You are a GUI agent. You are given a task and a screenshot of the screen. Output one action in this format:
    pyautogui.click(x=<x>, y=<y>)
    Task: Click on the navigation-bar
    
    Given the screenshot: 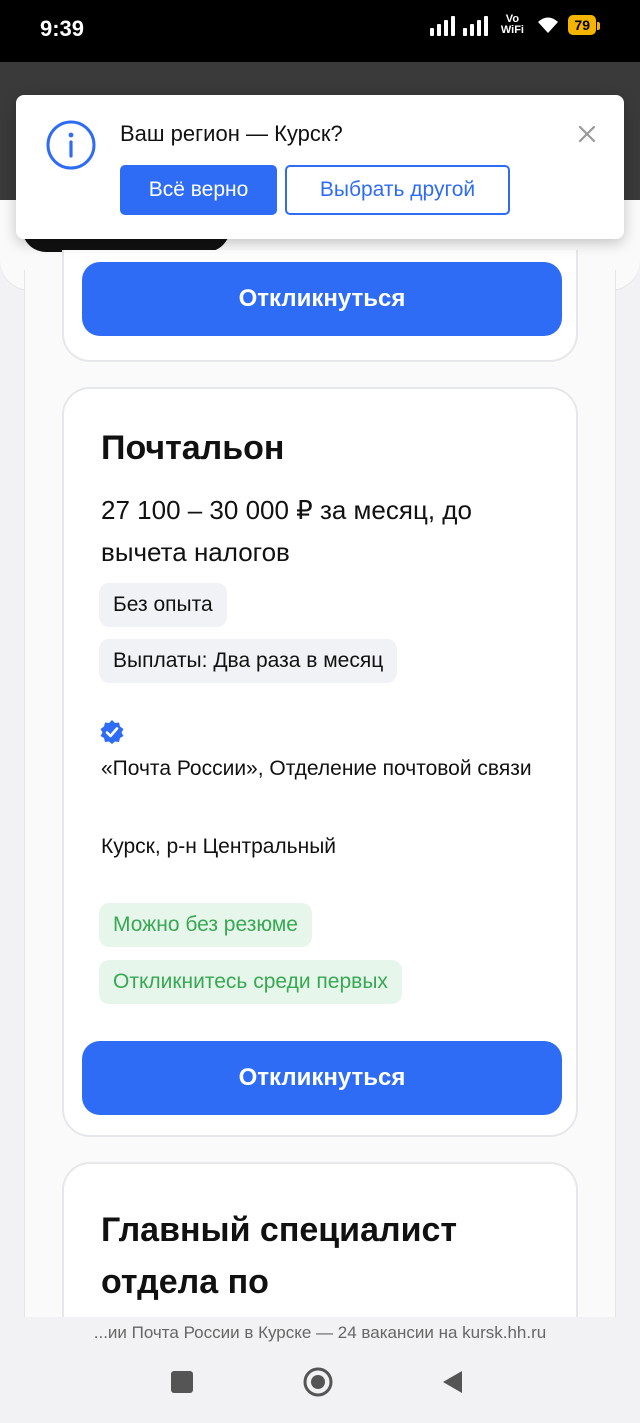 What is the action you would take?
    pyautogui.click(x=320, y=1386)
    